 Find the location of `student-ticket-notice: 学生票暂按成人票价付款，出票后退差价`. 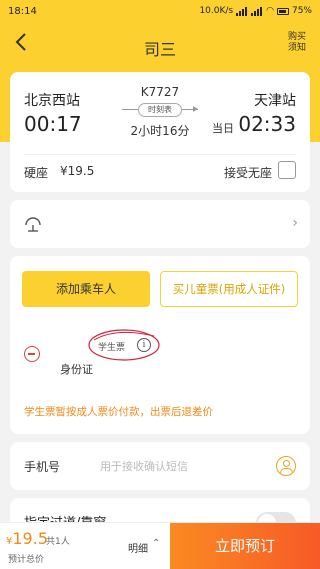

student-ticket-notice: 学生票暂按成人票价付款，出票后退差价 is located at coordinates (118, 412).